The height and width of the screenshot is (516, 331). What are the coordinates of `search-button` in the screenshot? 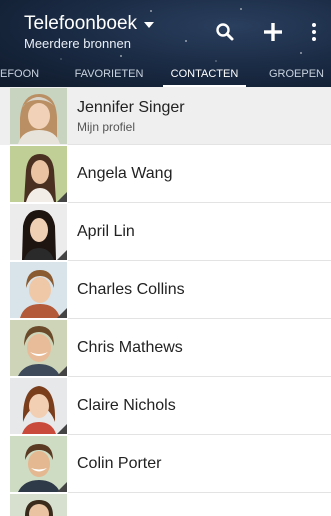 It's located at (225, 32).